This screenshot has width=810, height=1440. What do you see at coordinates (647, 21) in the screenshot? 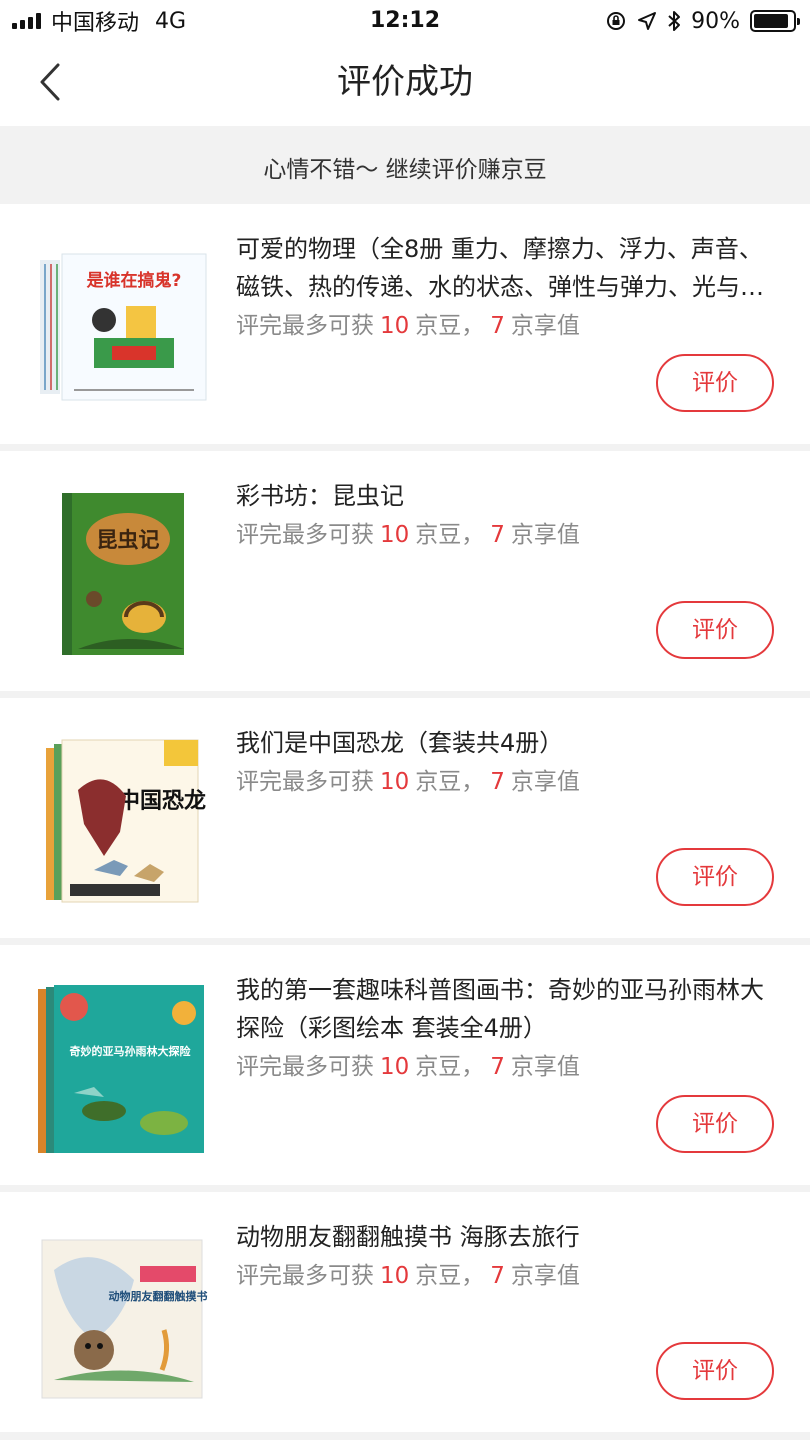
I see `location-icon` at bounding box center [647, 21].